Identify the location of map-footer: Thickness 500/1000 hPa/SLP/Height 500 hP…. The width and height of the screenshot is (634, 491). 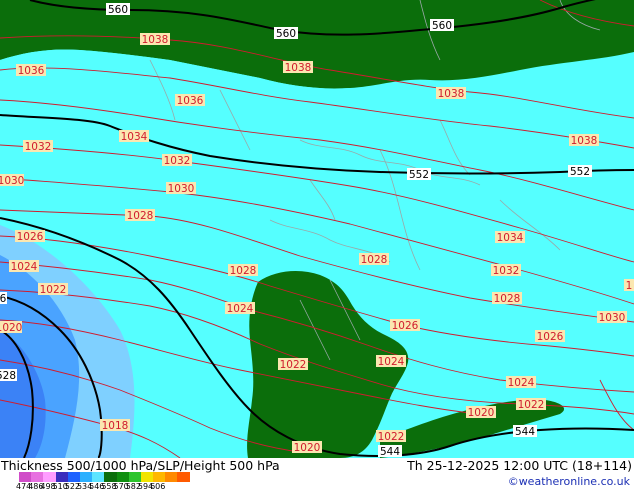
(317, 474).